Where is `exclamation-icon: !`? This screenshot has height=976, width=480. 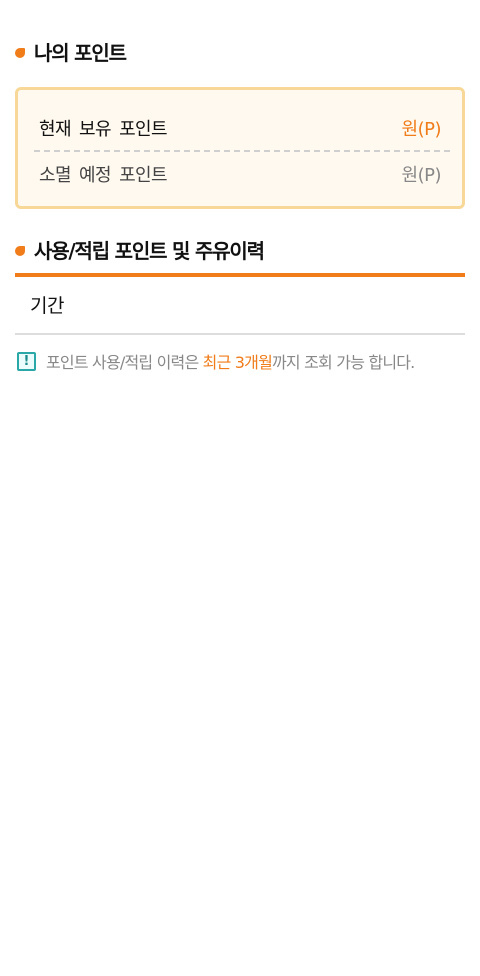
exclamation-icon: ! is located at coordinates (26, 361).